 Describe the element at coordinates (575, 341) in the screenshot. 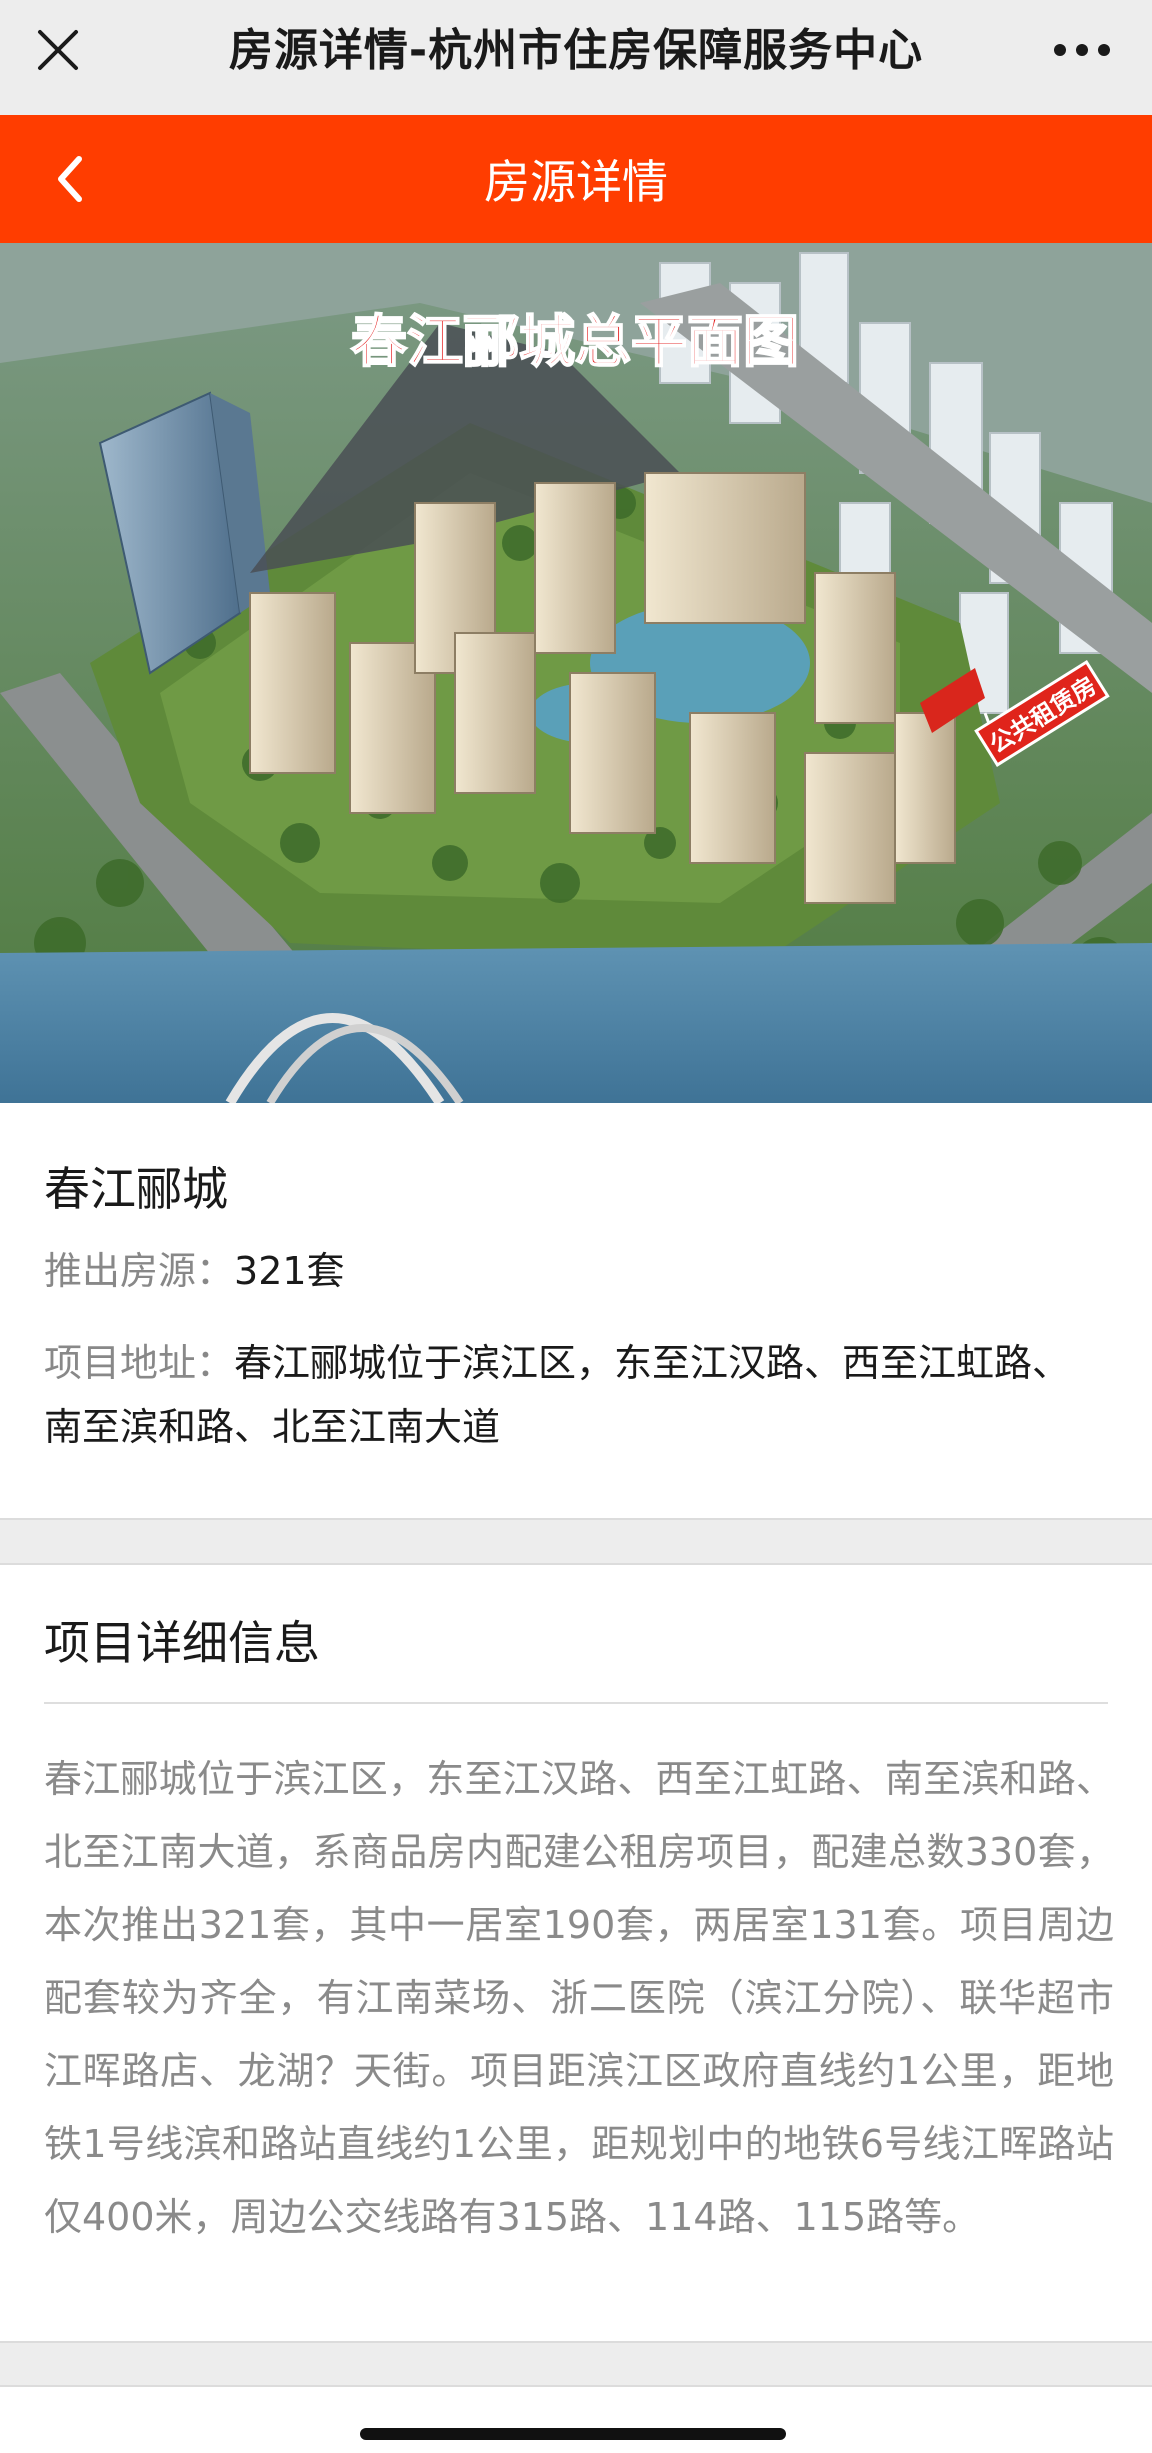

I see `site-plan-title: 春江郦城总平面图` at that location.